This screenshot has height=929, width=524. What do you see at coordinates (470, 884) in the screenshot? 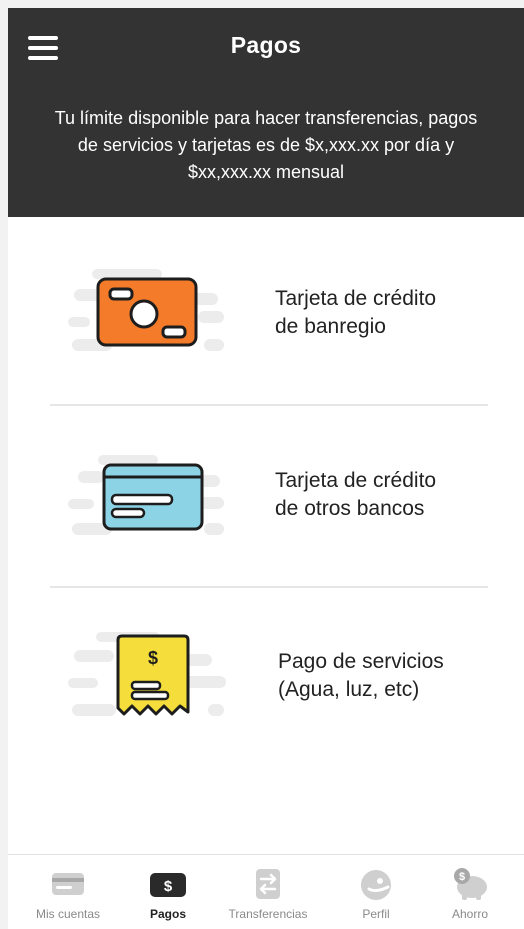
I see `piggy-bank-icon: $` at bounding box center [470, 884].